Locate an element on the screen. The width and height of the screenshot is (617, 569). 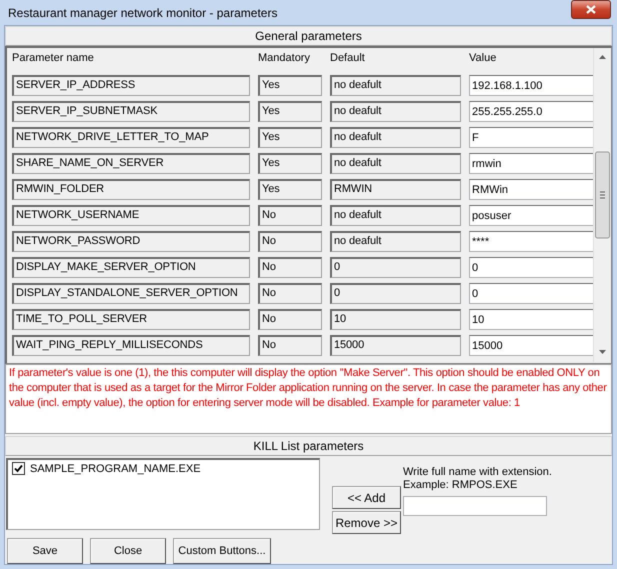
section-heading: General parameters is located at coordinates (308, 36).